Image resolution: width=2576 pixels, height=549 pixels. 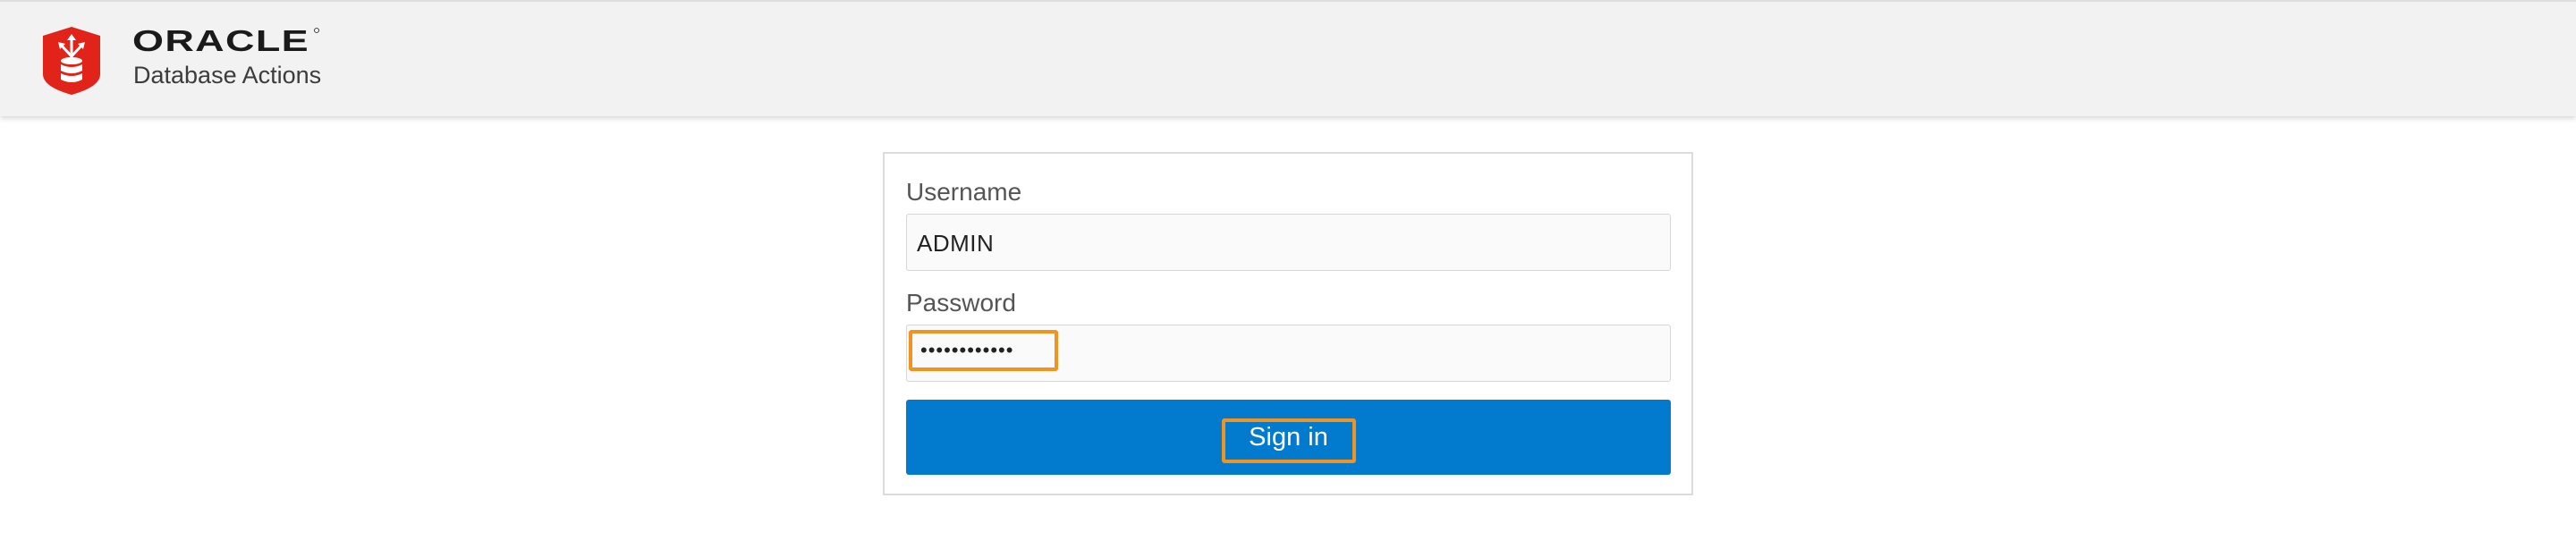 What do you see at coordinates (961, 303) in the screenshot?
I see `password-label: Password` at bounding box center [961, 303].